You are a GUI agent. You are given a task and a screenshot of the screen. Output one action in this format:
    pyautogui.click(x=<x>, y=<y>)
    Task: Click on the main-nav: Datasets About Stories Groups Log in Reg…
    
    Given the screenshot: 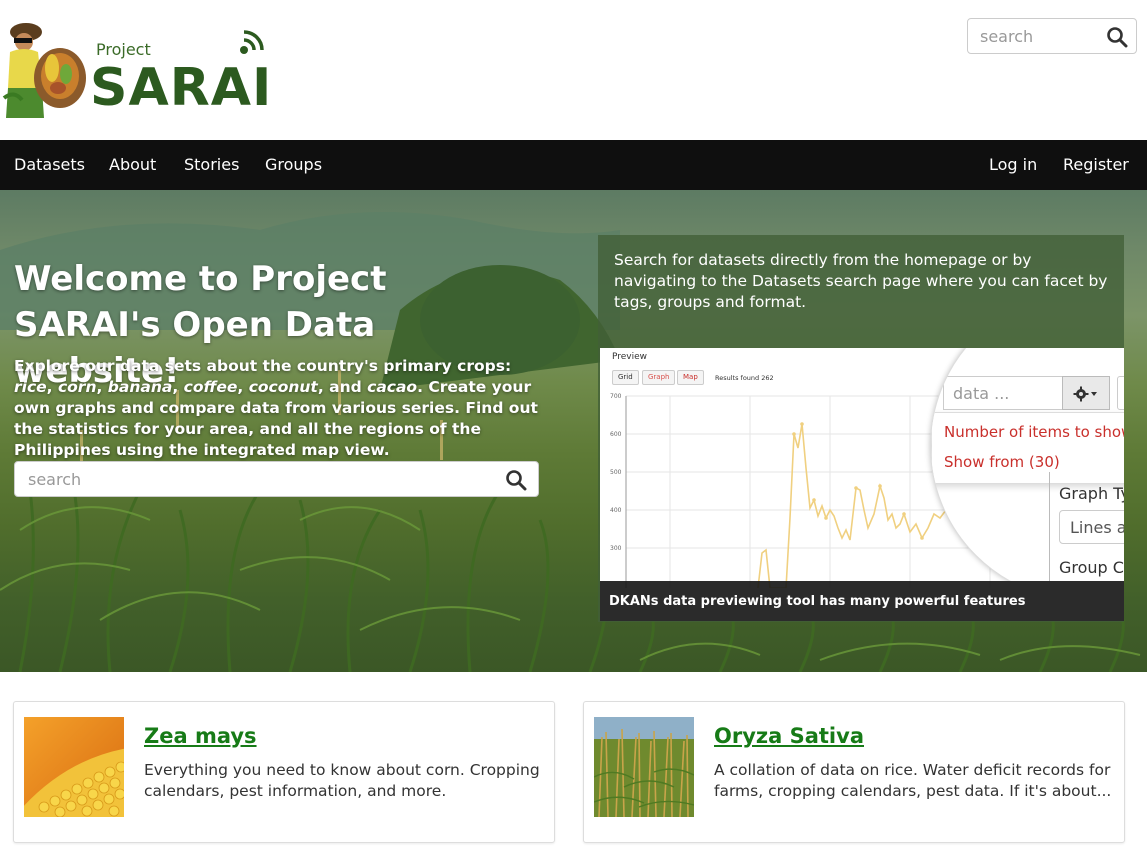 What is the action you would take?
    pyautogui.click(x=573, y=165)
    